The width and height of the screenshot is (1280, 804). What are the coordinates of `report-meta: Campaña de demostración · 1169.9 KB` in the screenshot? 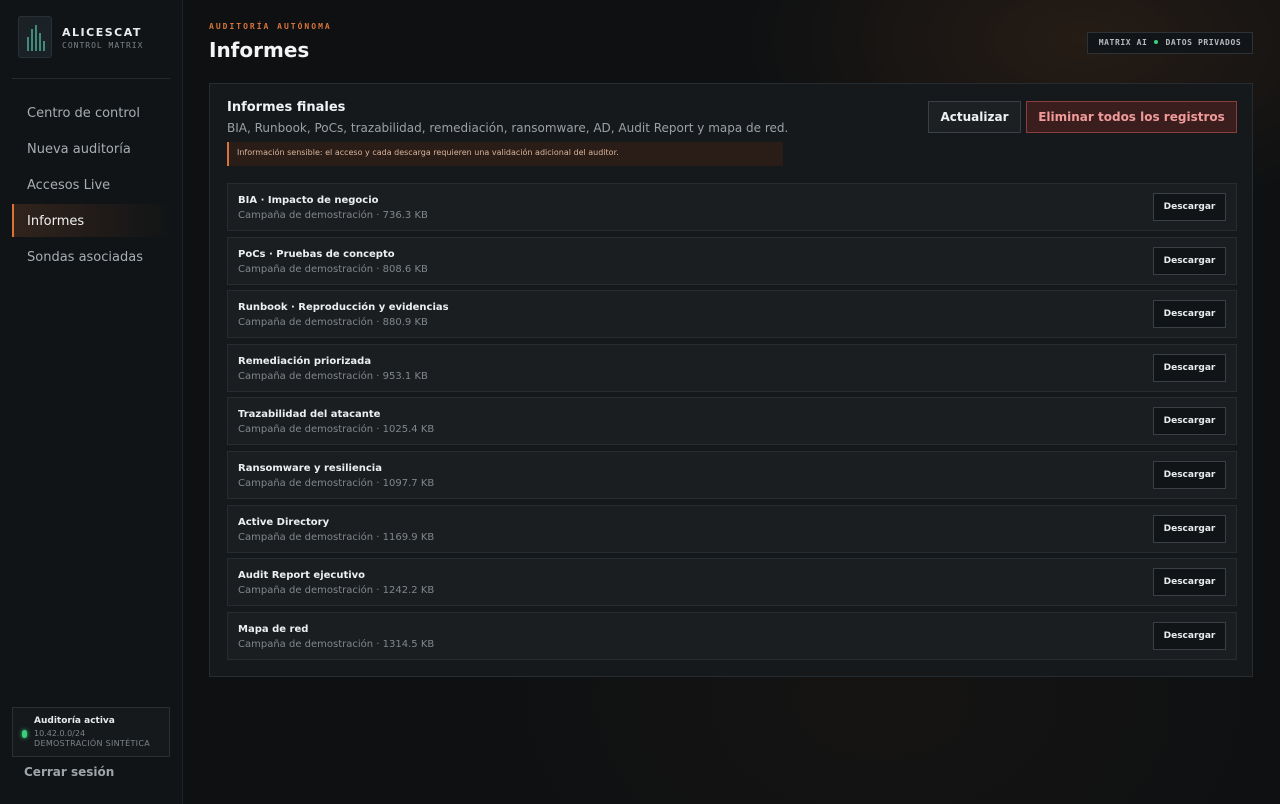 It's located at (336, 537).